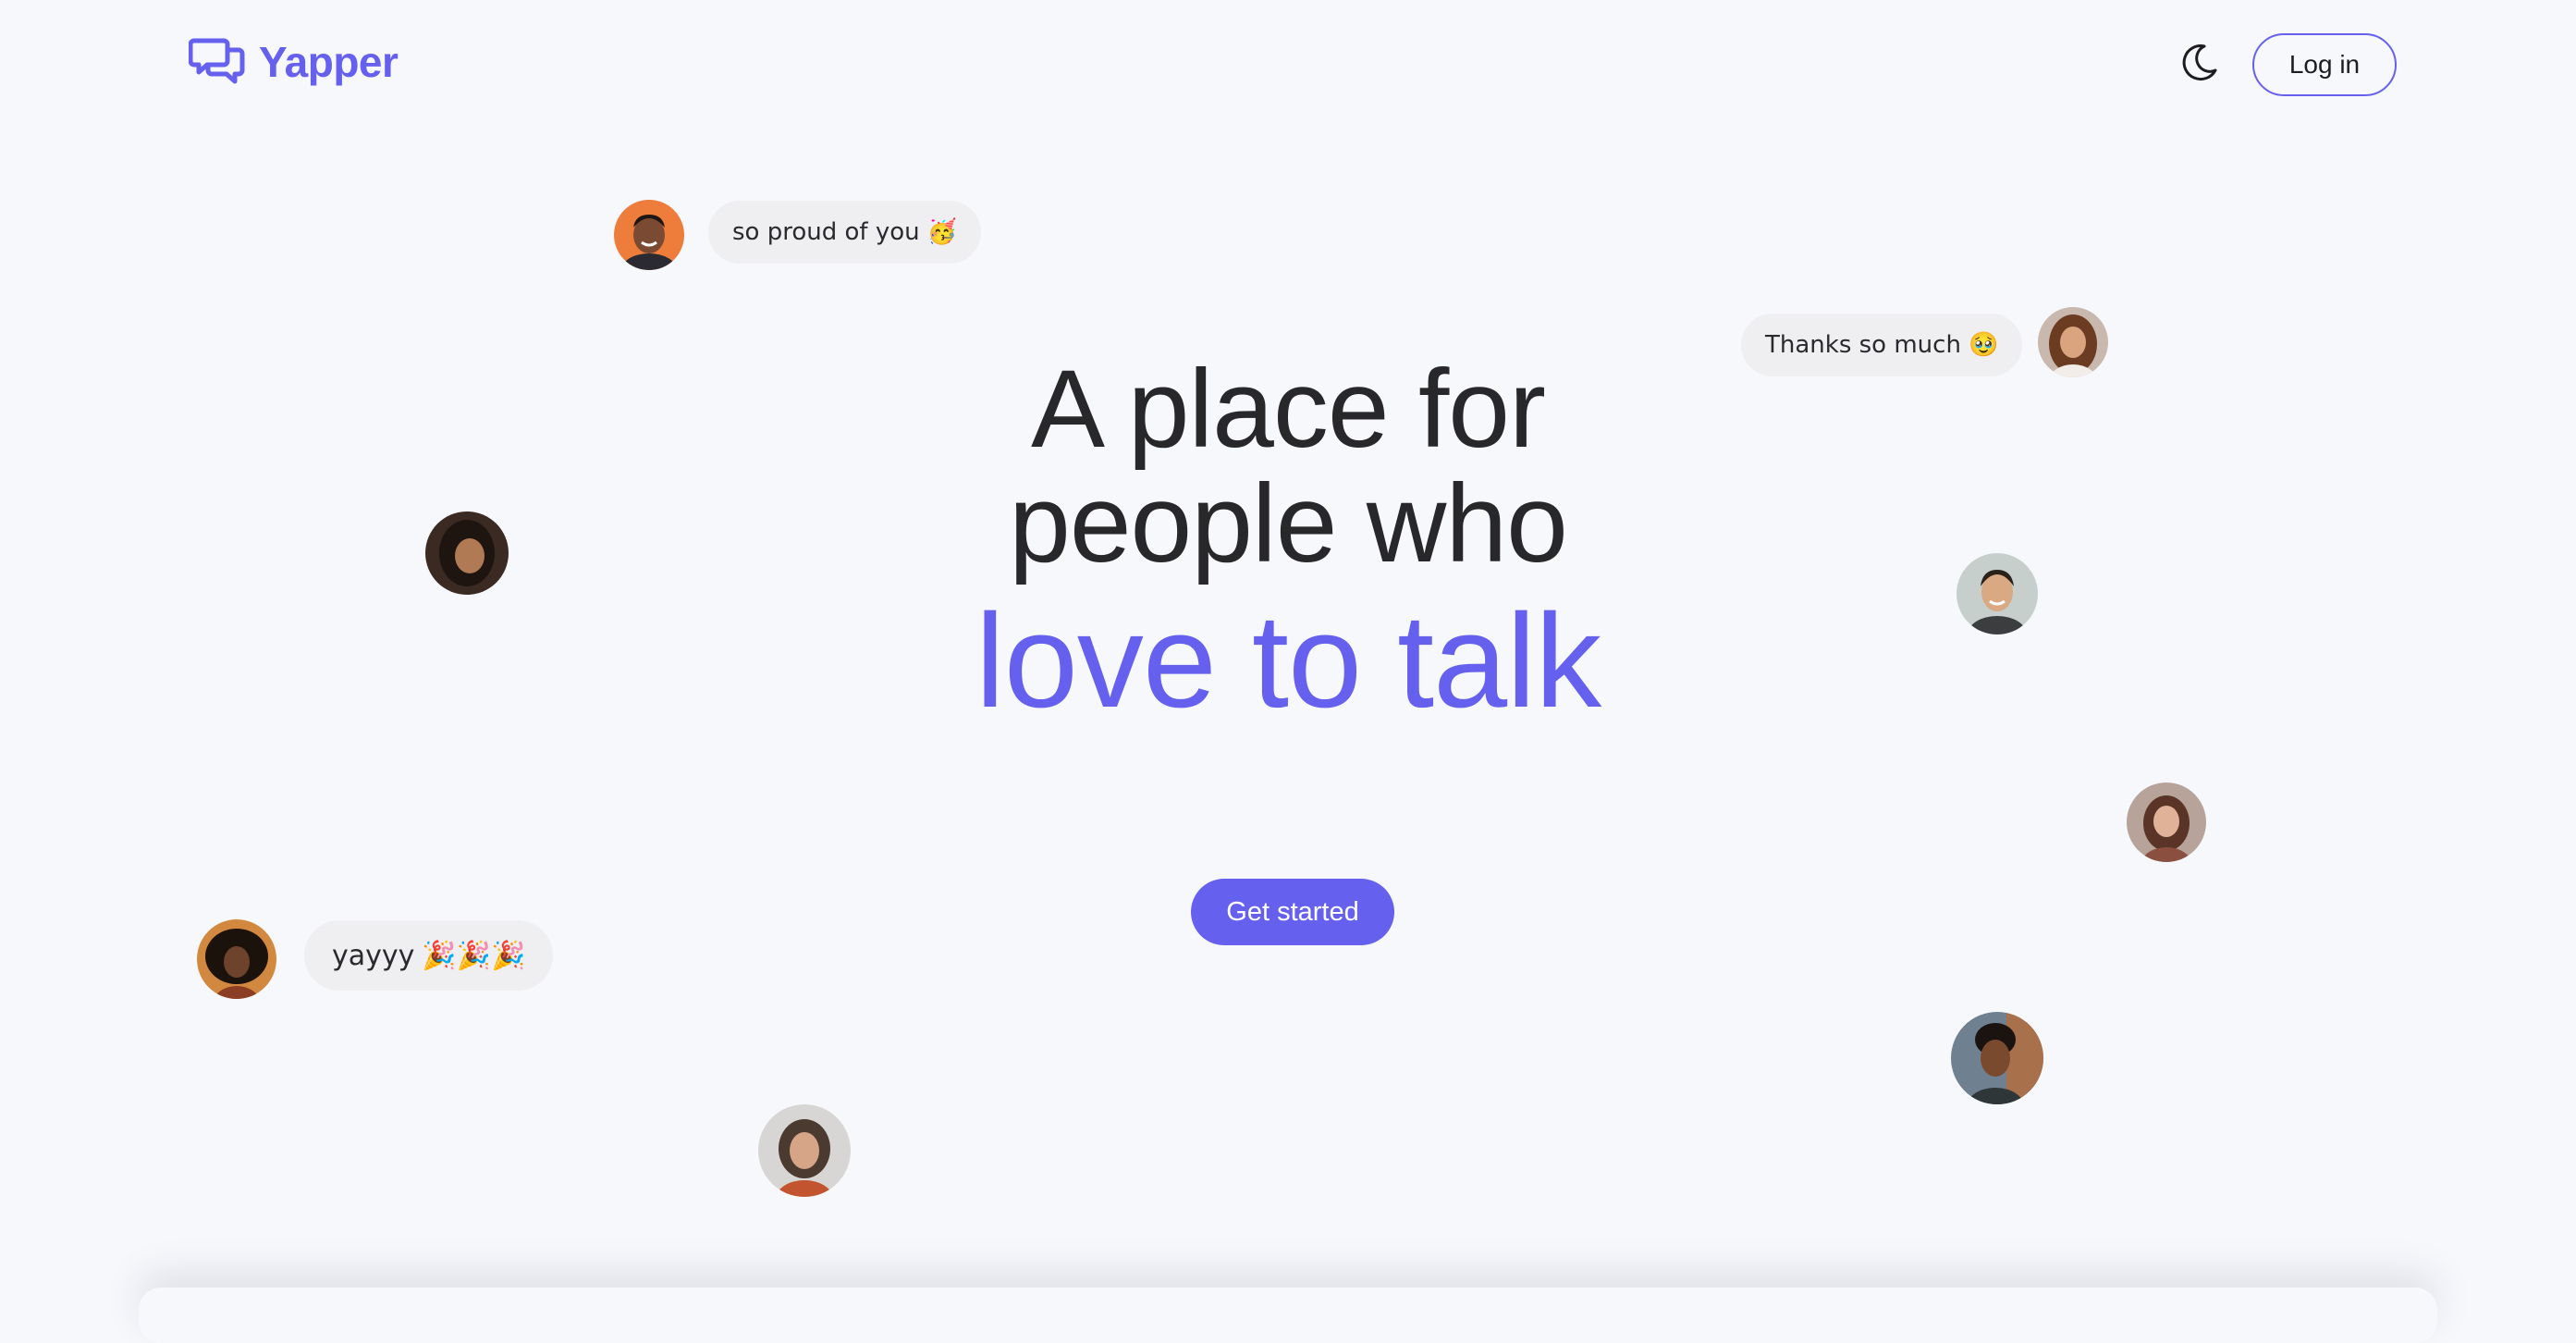 Image resolution: width=2576 pixels, height=1343 pixels. What do you see at coordinates (1863, 345) in the screenshot?
I see `chat-bubble-text: Thanks so much` at bounding box center [1863, 345].